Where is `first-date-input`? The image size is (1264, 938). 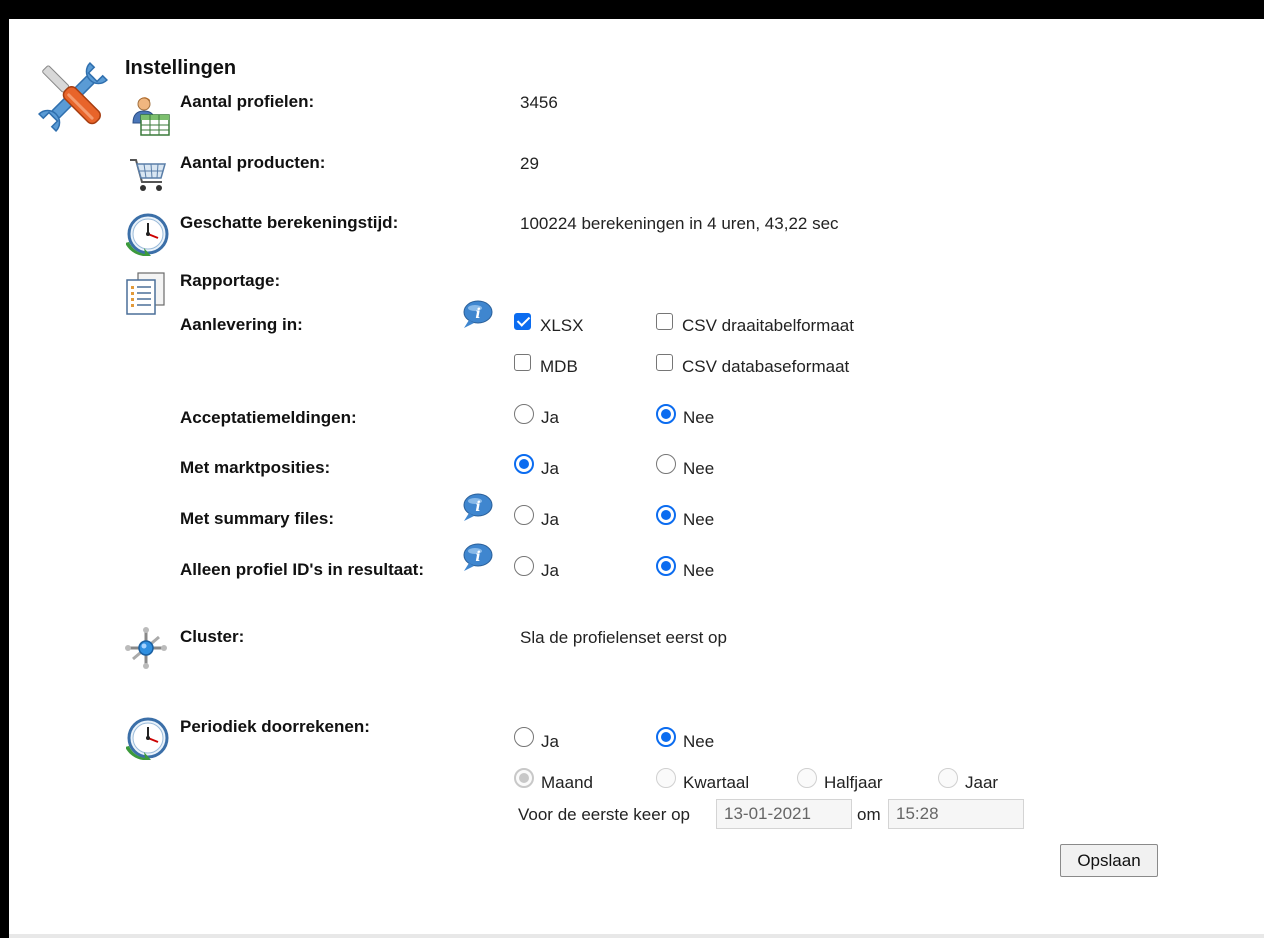 first-date-input is located at coordinates (784, 814).